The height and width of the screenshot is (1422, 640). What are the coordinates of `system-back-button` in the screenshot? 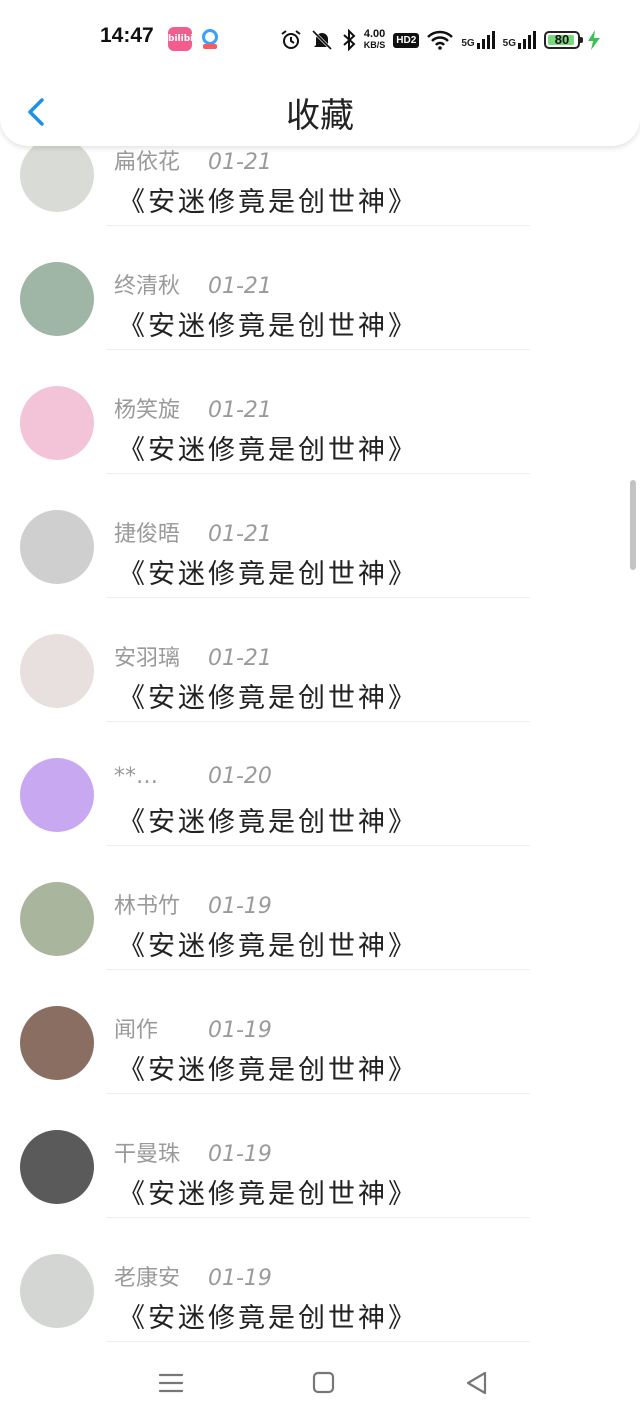 It's located at (477, 1383).